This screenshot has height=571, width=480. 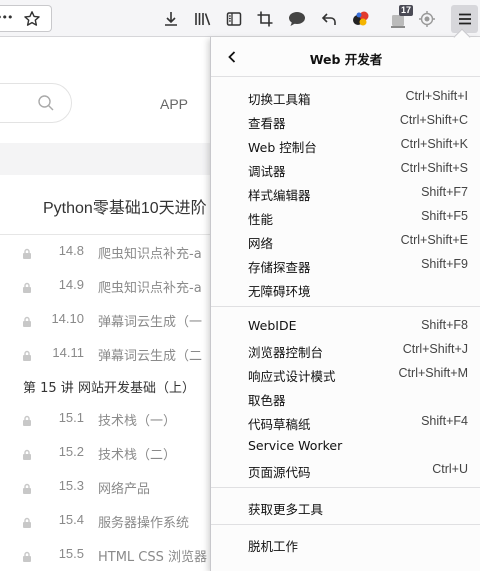 What do you see at coordinates (265, 19) in the screenshot?
I see `screenshot-icon` at bounding box center [265, 19].